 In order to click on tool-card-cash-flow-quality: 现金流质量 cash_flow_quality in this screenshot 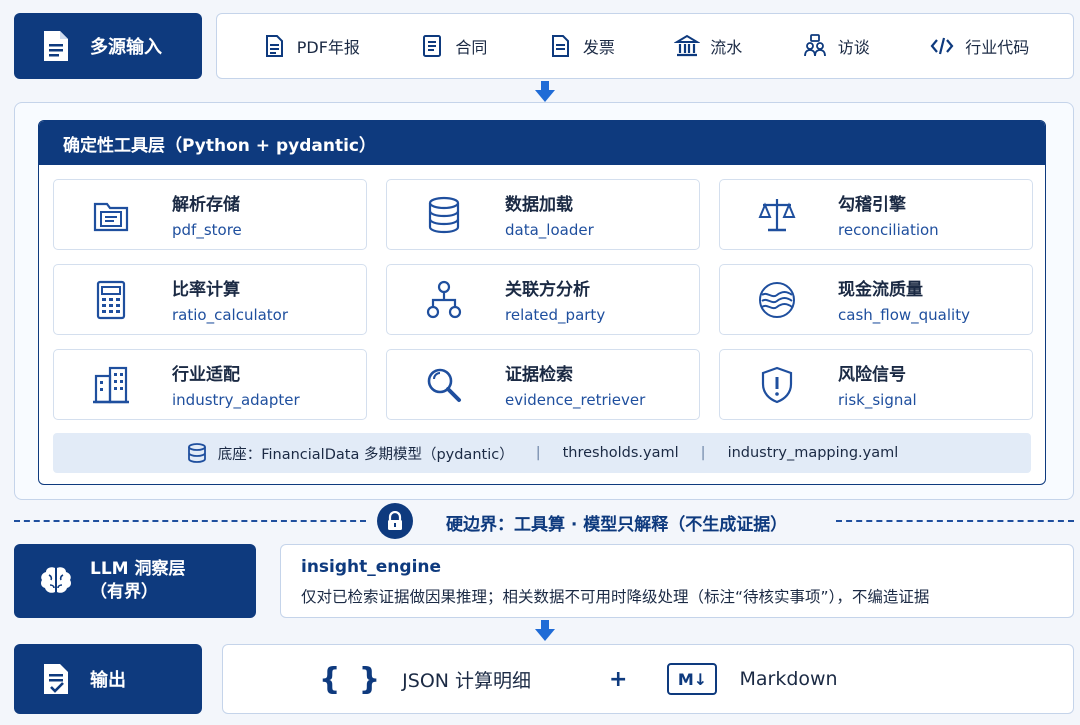, I will do `click(876, 299)`.